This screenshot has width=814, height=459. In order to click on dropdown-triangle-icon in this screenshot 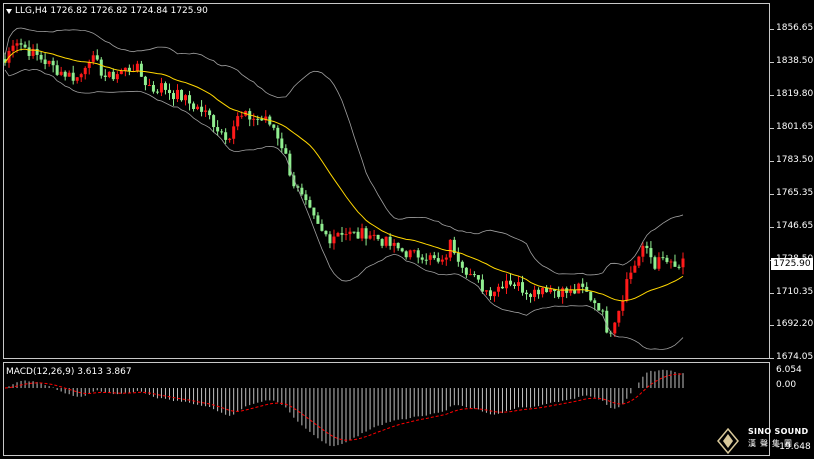, I will do `click(9, 11)`.